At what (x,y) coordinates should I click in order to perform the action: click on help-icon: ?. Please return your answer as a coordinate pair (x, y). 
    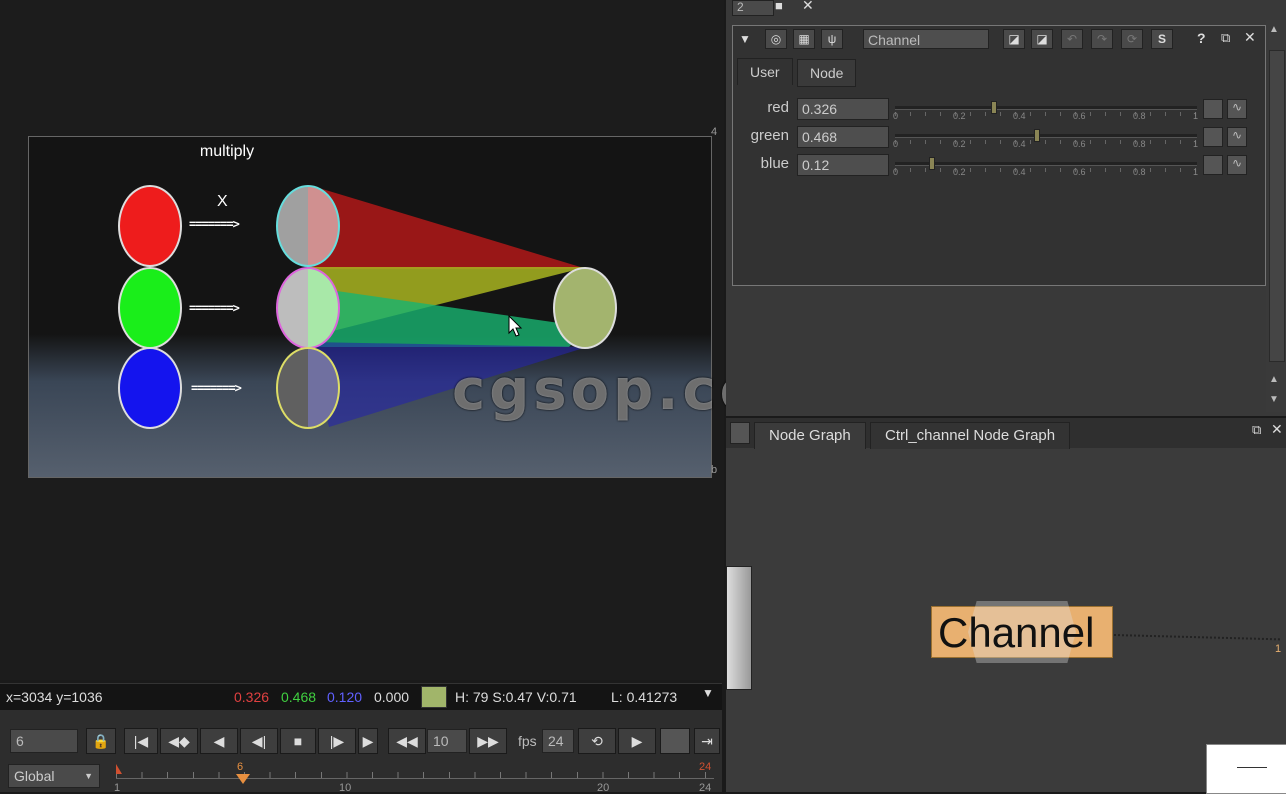
    Looking at the image, I should click on (1201, 38).